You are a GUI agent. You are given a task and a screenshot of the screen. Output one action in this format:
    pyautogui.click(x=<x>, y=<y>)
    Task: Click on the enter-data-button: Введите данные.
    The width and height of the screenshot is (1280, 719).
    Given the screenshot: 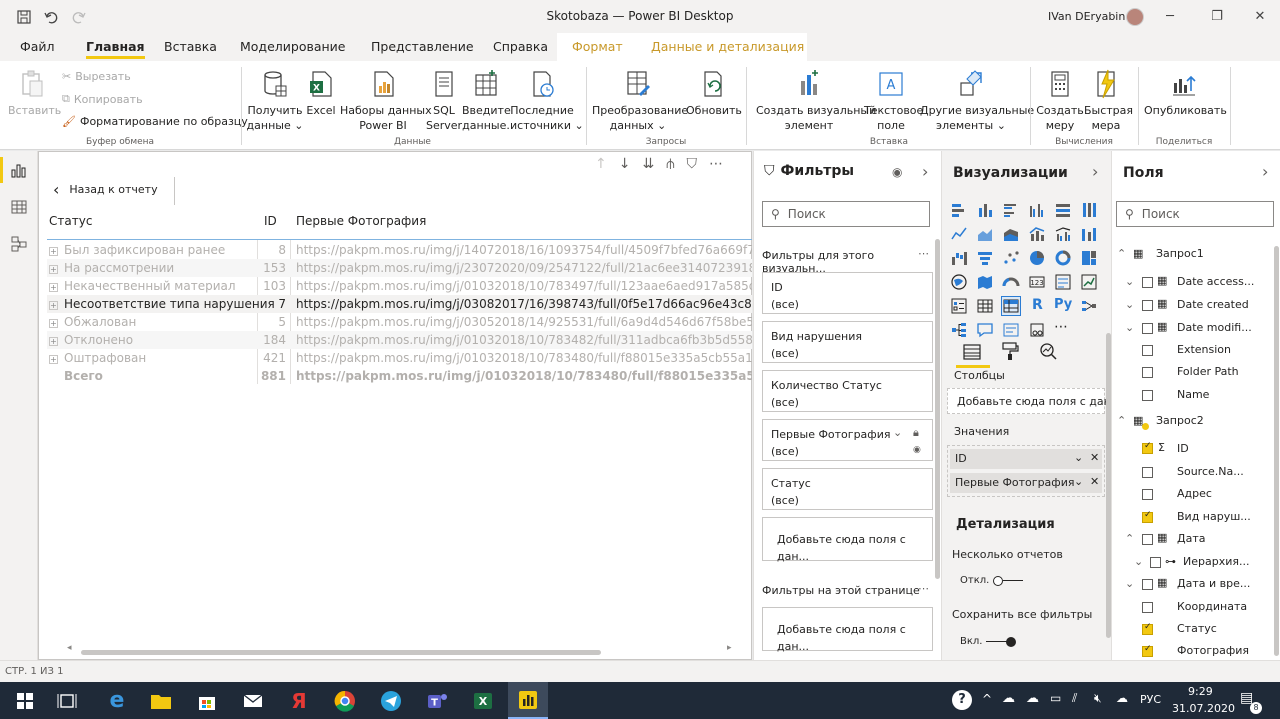 What is the action you would take?
    pyautogui.click(x=486, y=101)
    